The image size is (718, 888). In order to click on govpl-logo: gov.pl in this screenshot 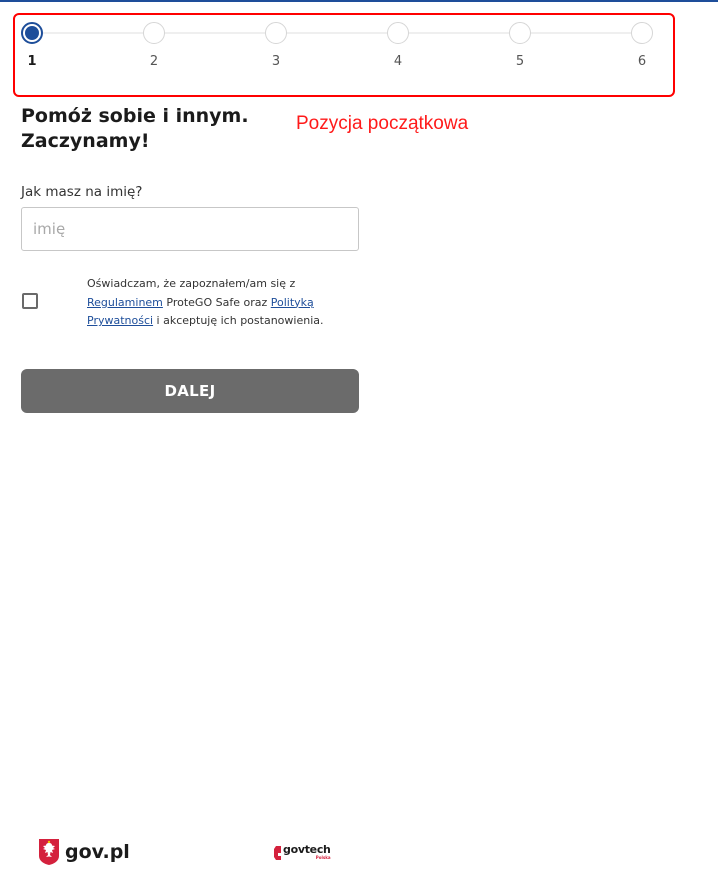, I will do `click(84, 852)`.